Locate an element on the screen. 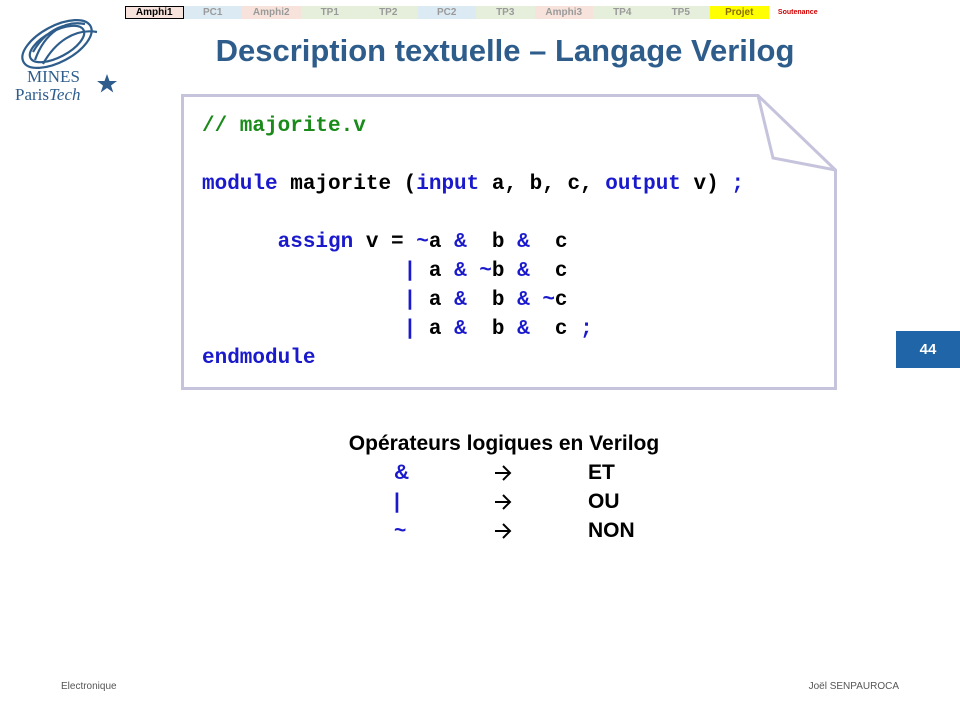 The width and height of the screenshot is (960, 720). code-comment: // majorite.v is located at coordinates (284, 126).